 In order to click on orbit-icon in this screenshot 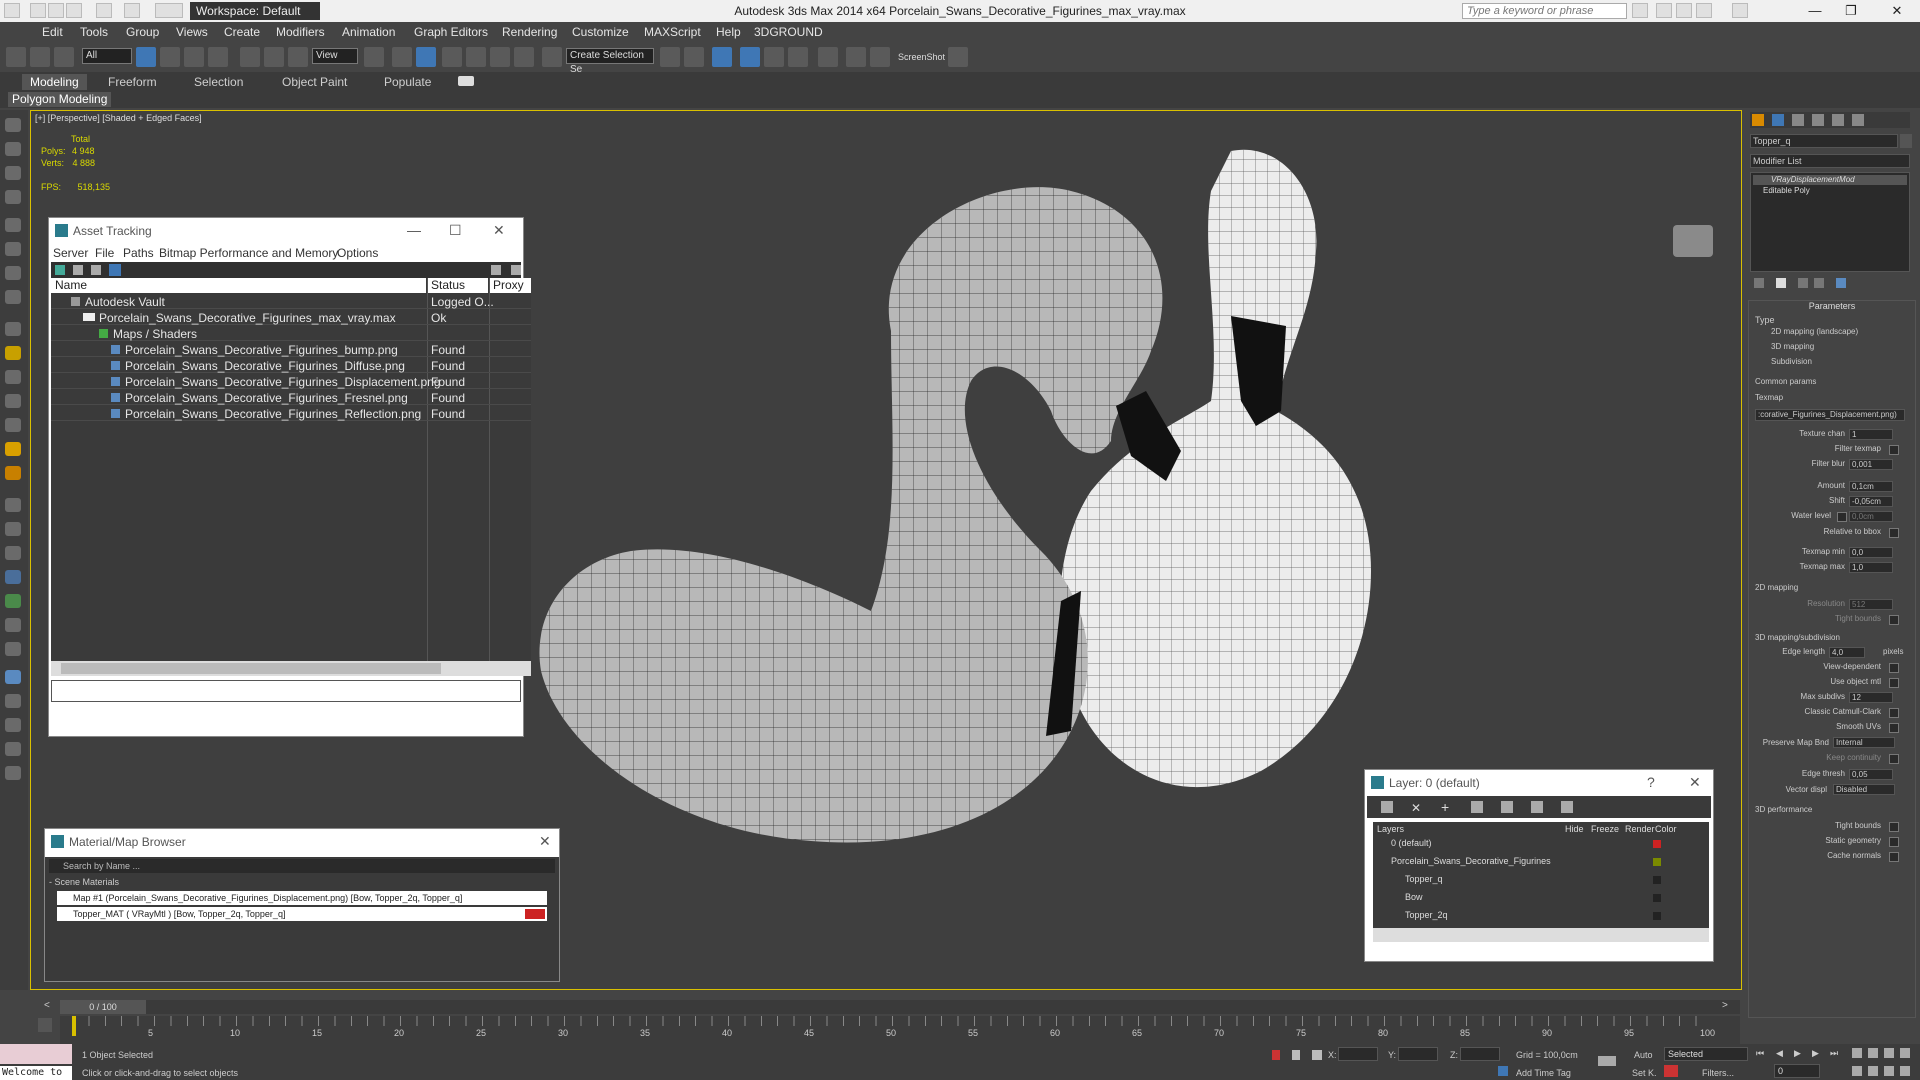, I will do `click(1889, 1071)`.